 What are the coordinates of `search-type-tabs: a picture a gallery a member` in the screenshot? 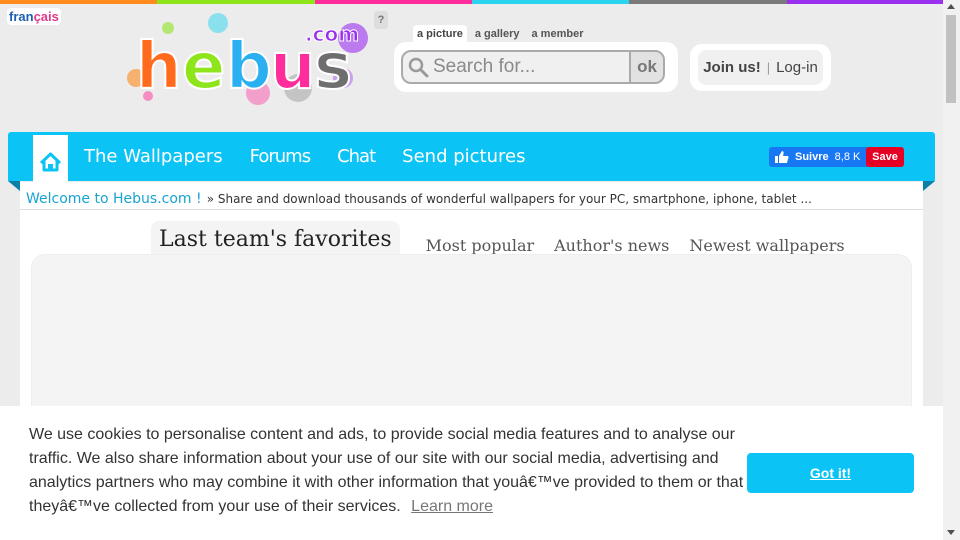 It's located at (500, 34).